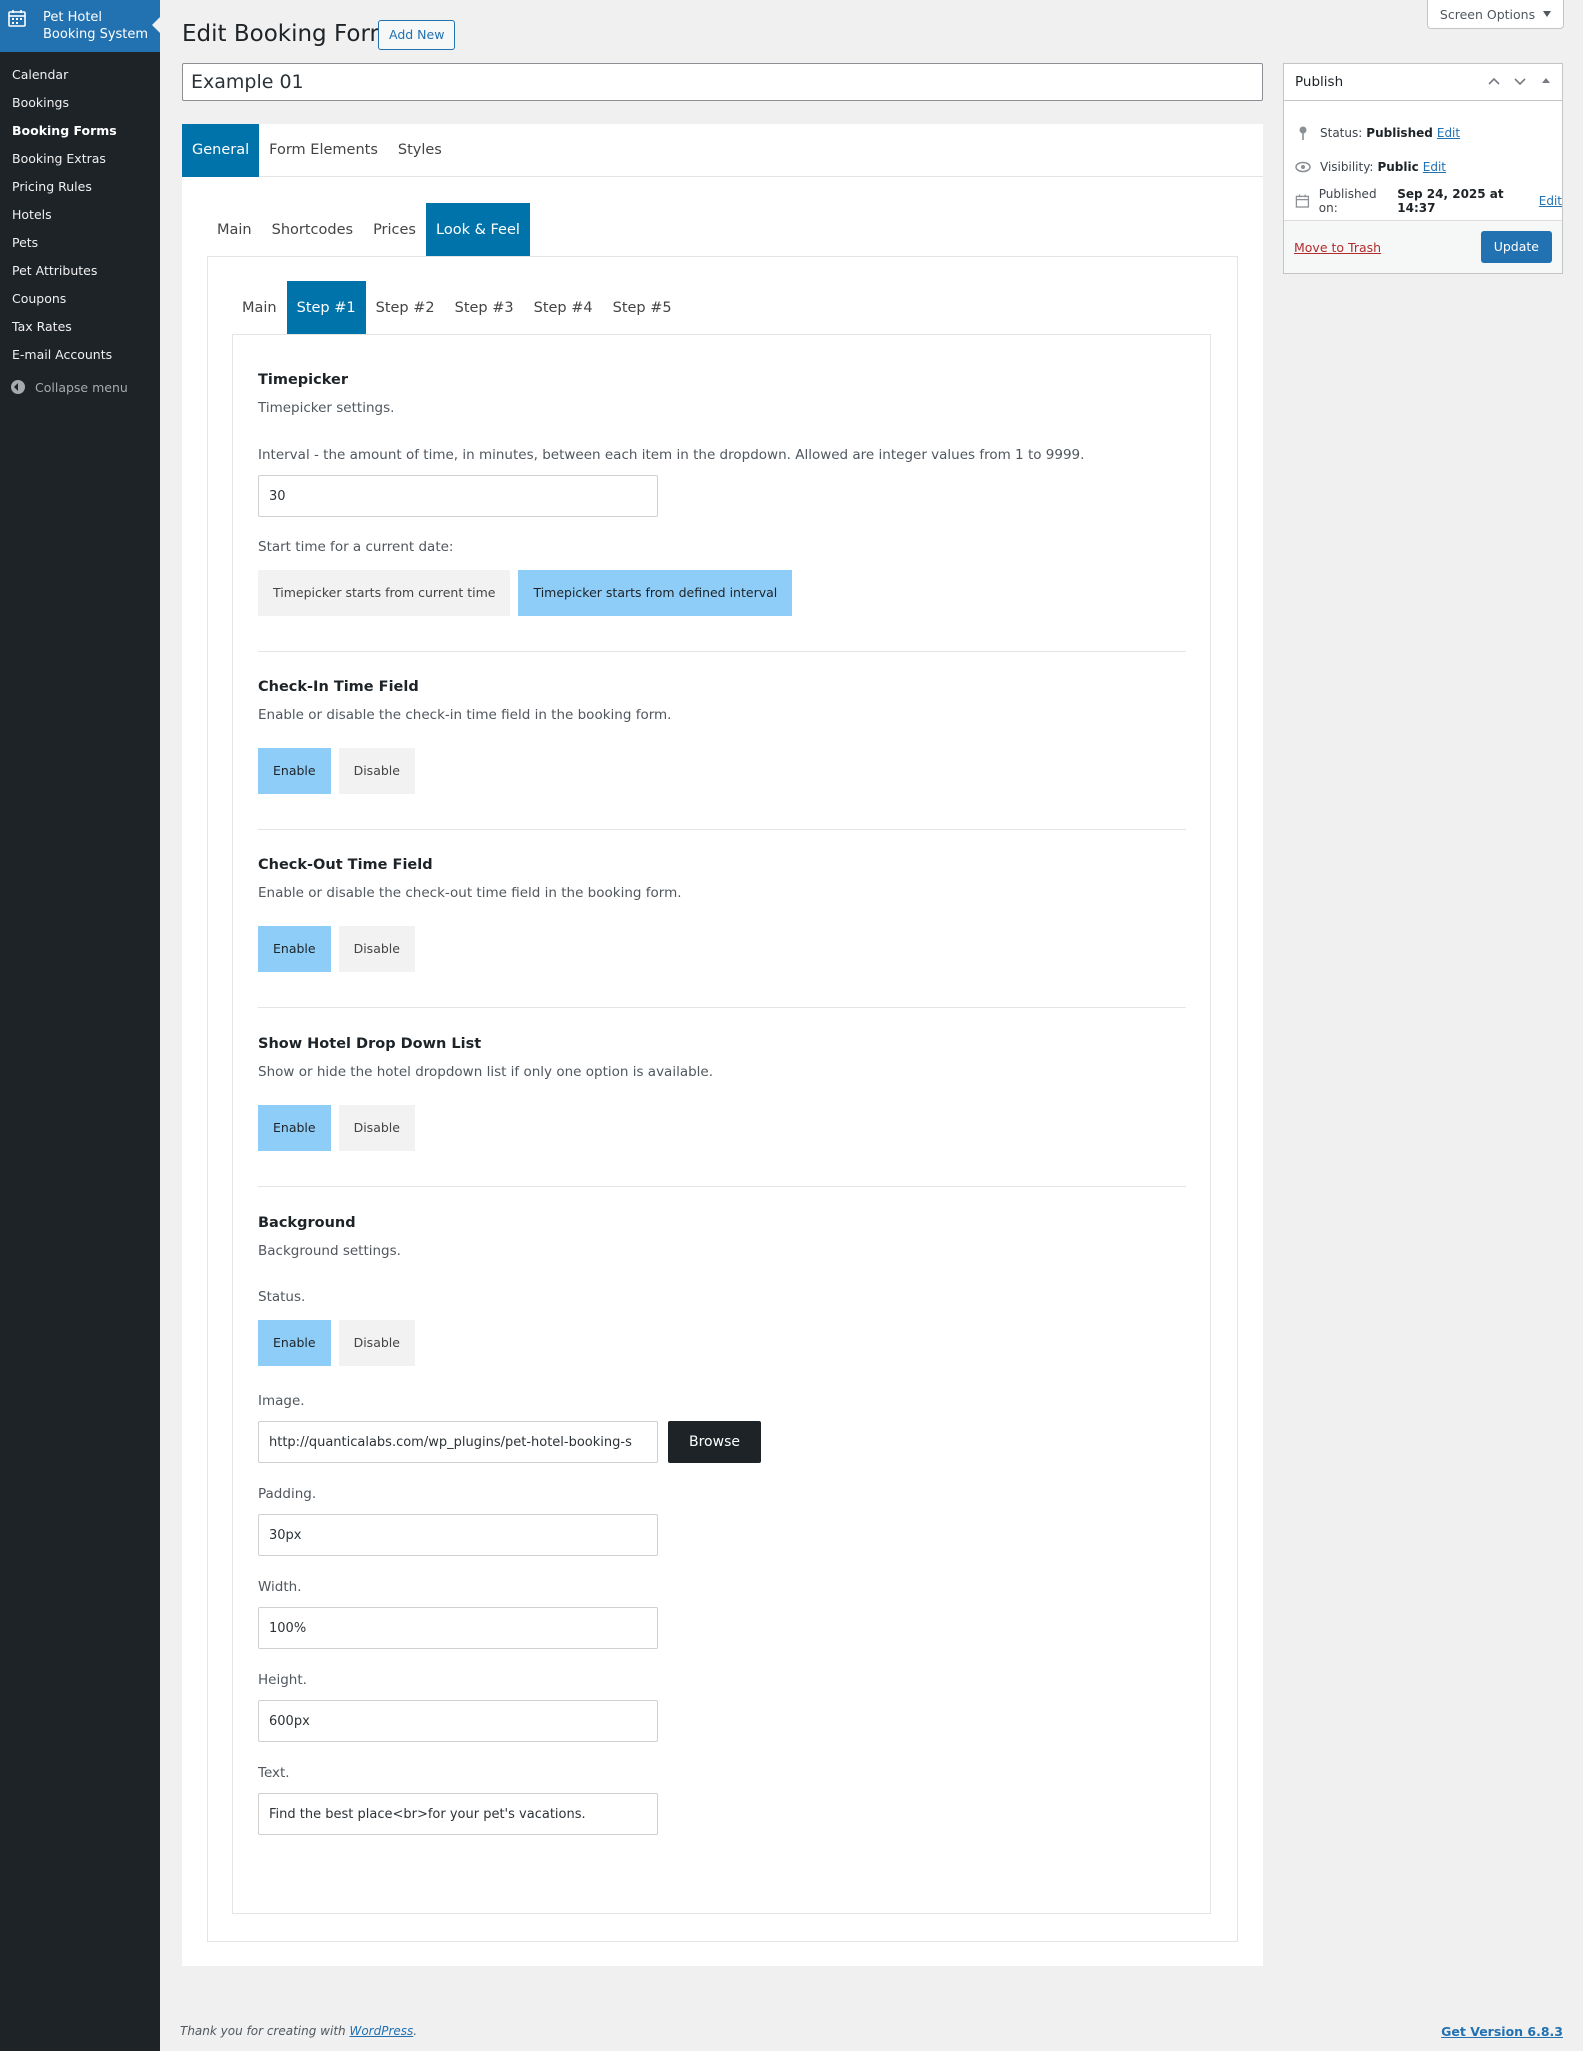  Describe the element at coordinates (722, 82) in the screenshot. I see `form-title-input` at that location.